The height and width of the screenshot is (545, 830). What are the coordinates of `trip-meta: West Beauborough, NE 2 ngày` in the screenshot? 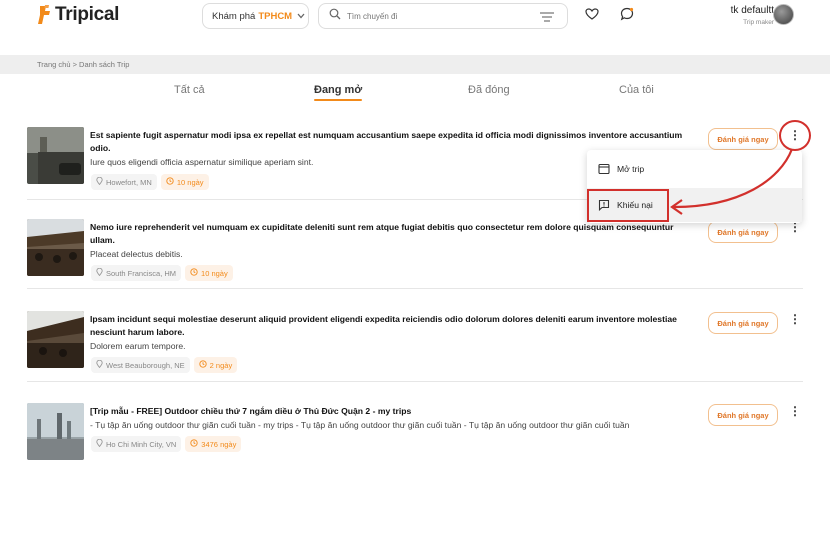 It's located at (164, 365).